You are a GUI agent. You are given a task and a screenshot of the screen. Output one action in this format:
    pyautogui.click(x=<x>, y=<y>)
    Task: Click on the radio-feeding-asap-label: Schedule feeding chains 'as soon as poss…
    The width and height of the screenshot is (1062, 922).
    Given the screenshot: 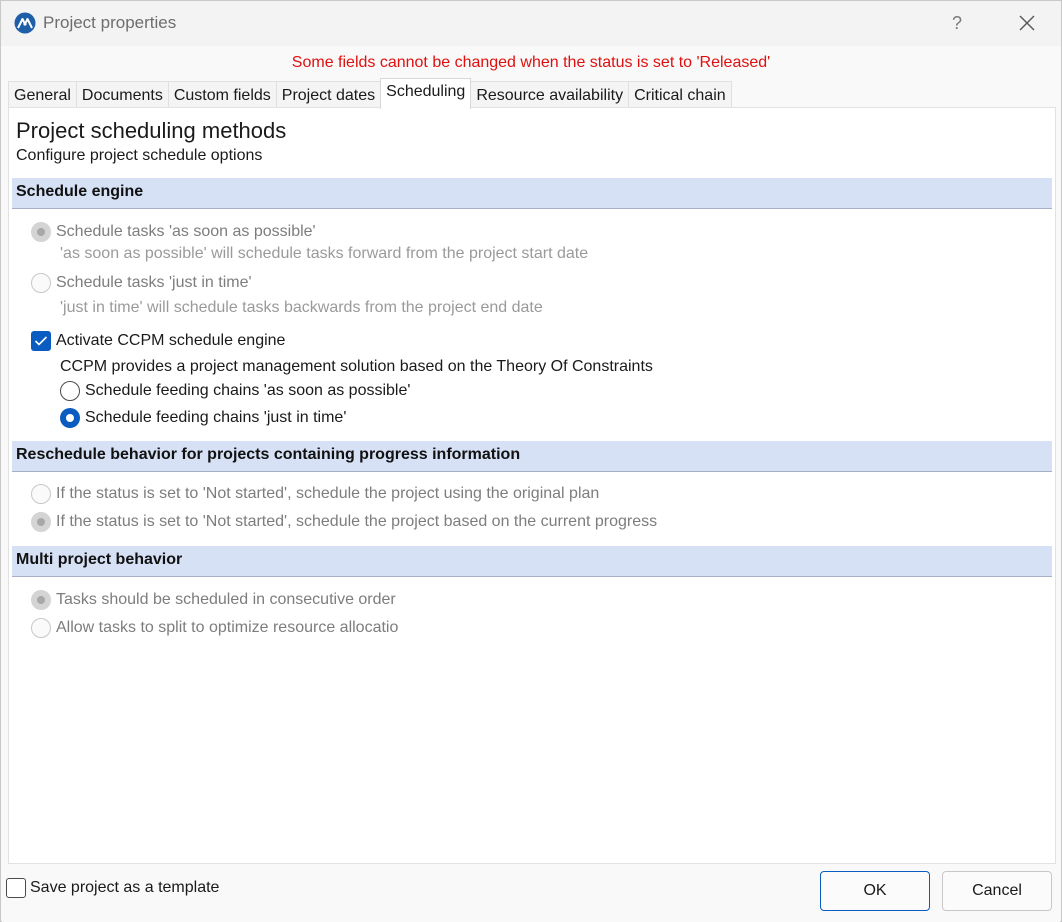 What is the action you would take?
    pyautogui.click(x=248, y=390)
    